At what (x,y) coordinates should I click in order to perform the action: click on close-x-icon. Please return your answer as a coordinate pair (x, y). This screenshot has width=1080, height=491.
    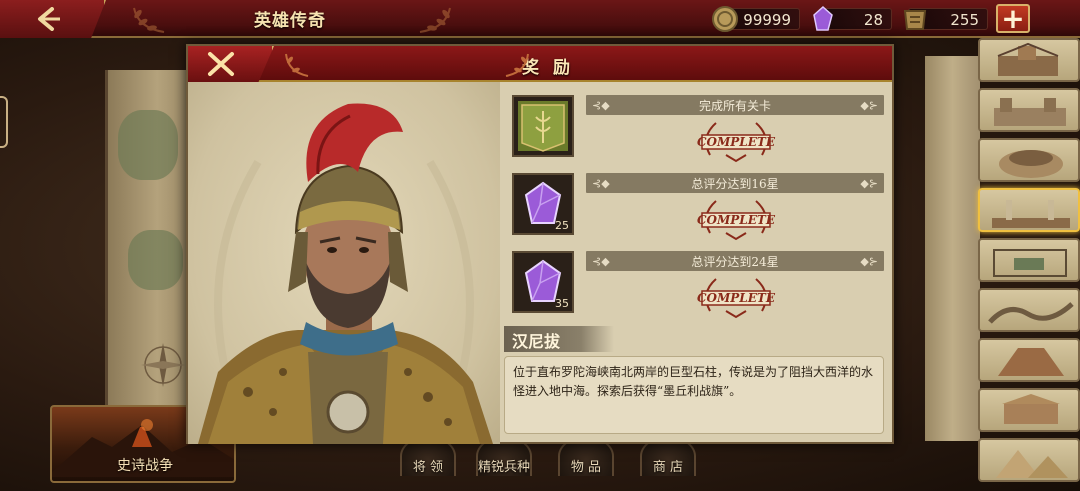
    Looking at the image, I should click on (221, 64).